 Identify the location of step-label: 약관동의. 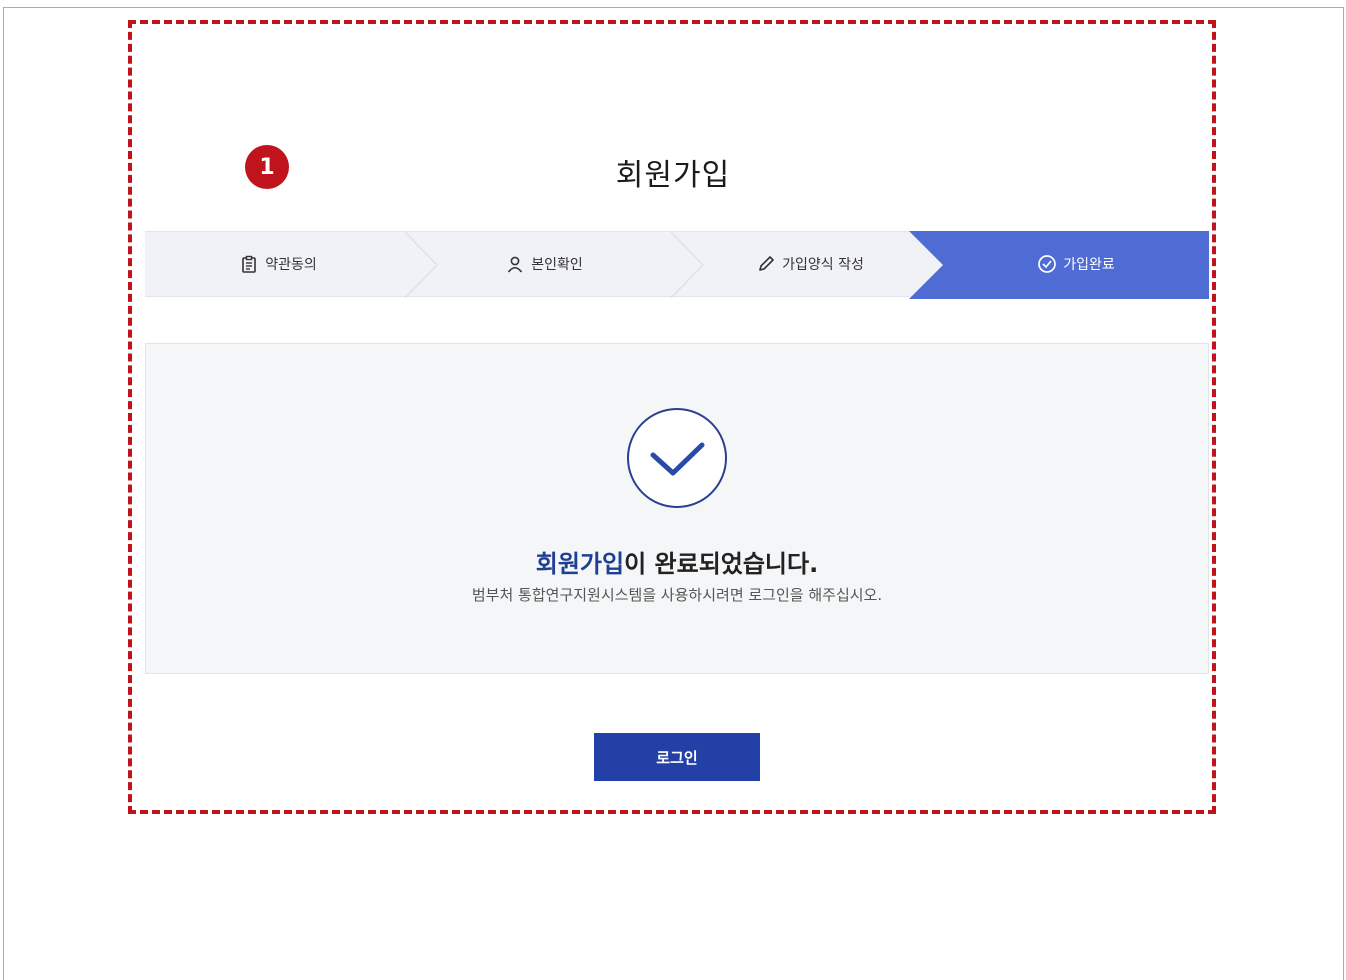
(291, 265).